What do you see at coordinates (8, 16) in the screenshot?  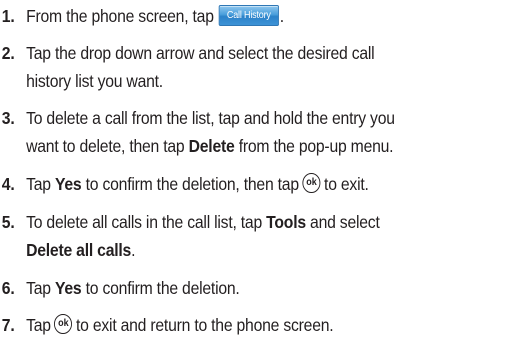 I see `step-number: 1.` at bounding box center [8, 16].